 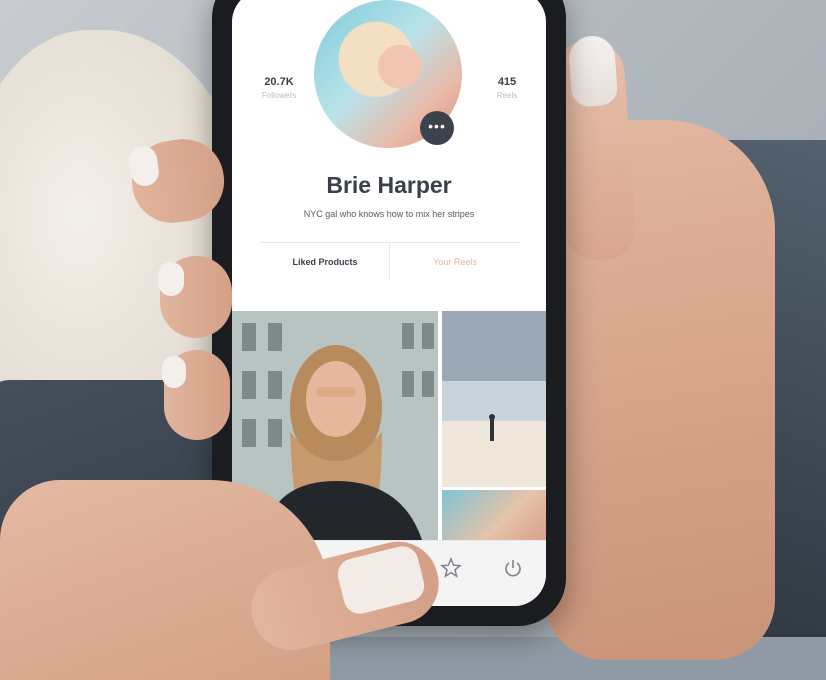 I want to click on profile-bio: NYC gal who knows how to mix her stripes, so click(x=389, y=214).